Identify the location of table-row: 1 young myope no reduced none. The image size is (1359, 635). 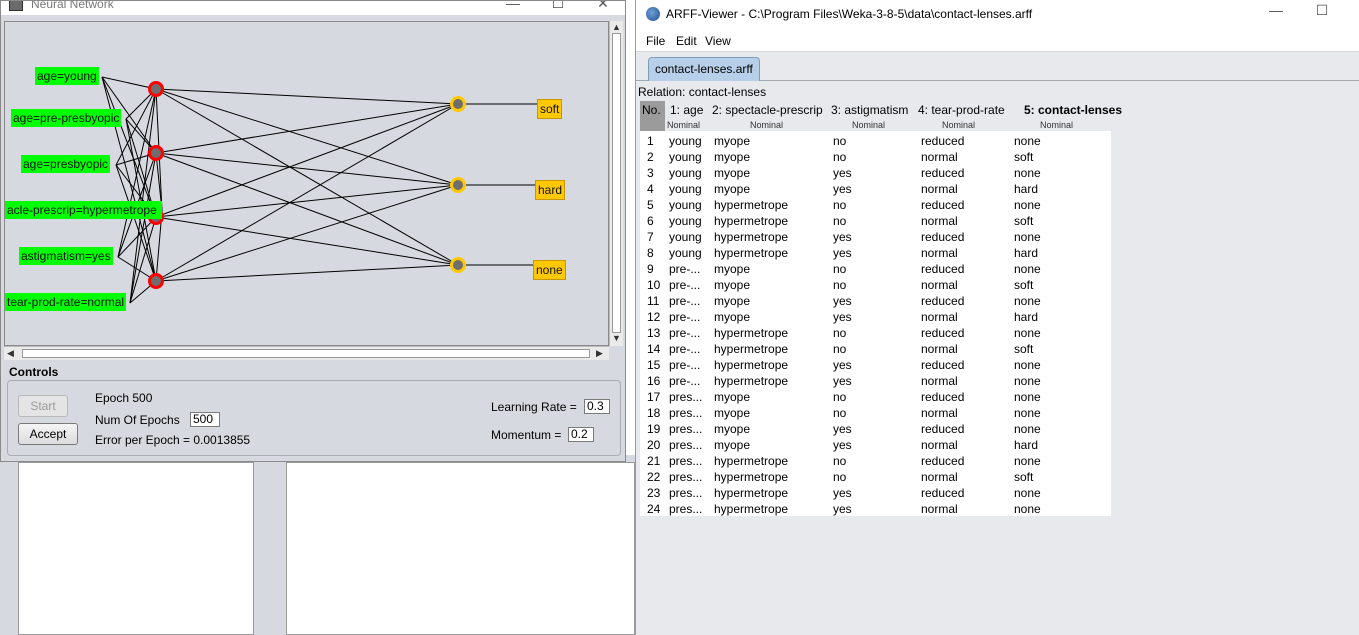
(875, 141).